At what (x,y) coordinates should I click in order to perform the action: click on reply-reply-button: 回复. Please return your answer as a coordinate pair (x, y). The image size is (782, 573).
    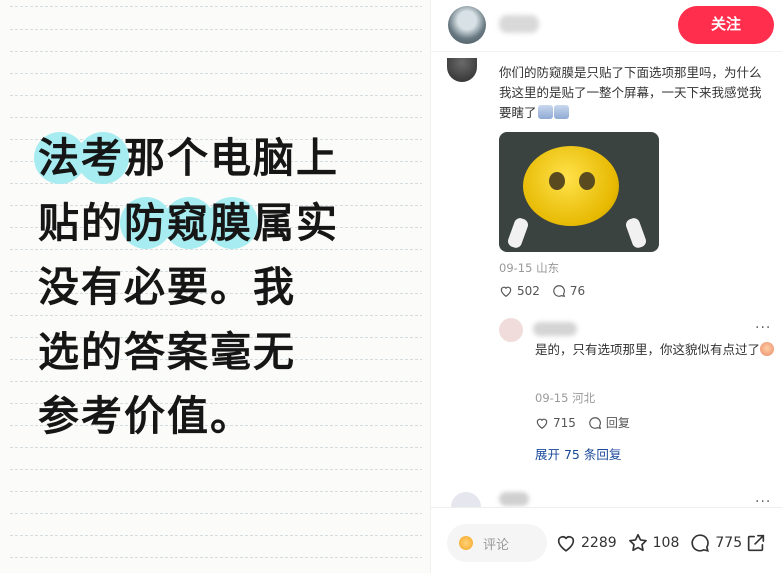
    Looking at the image, I should click on (609, 422).